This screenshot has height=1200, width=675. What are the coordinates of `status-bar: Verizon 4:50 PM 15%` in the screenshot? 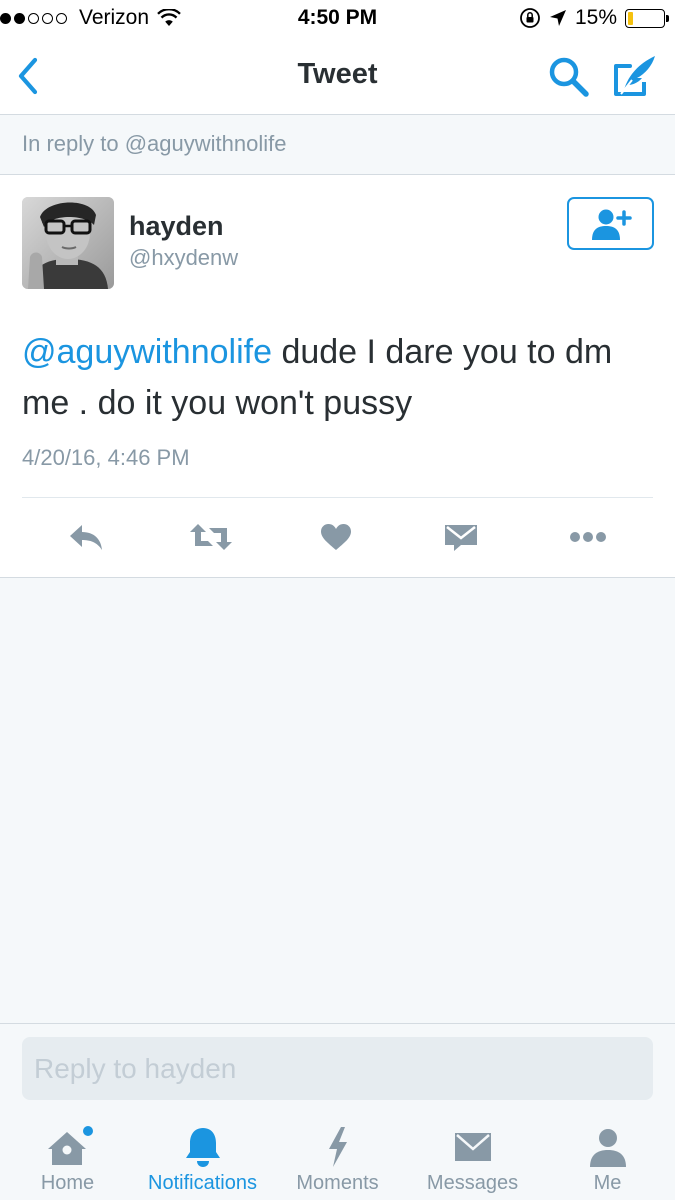 It's located at (337, 19).